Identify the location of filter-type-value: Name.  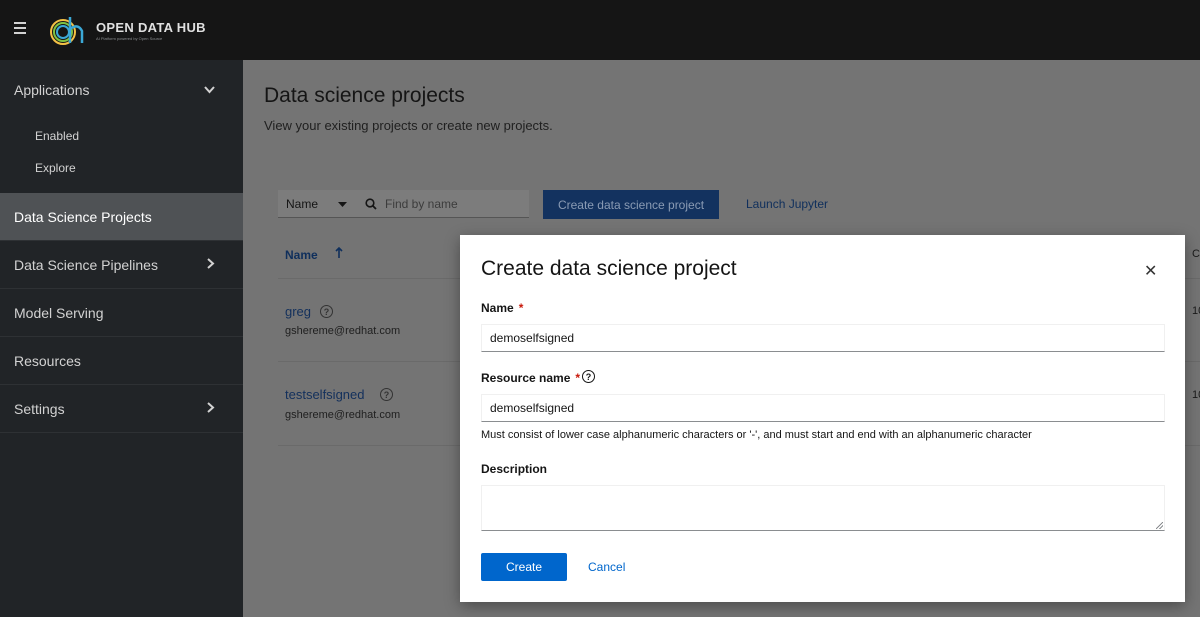
(302, 203).